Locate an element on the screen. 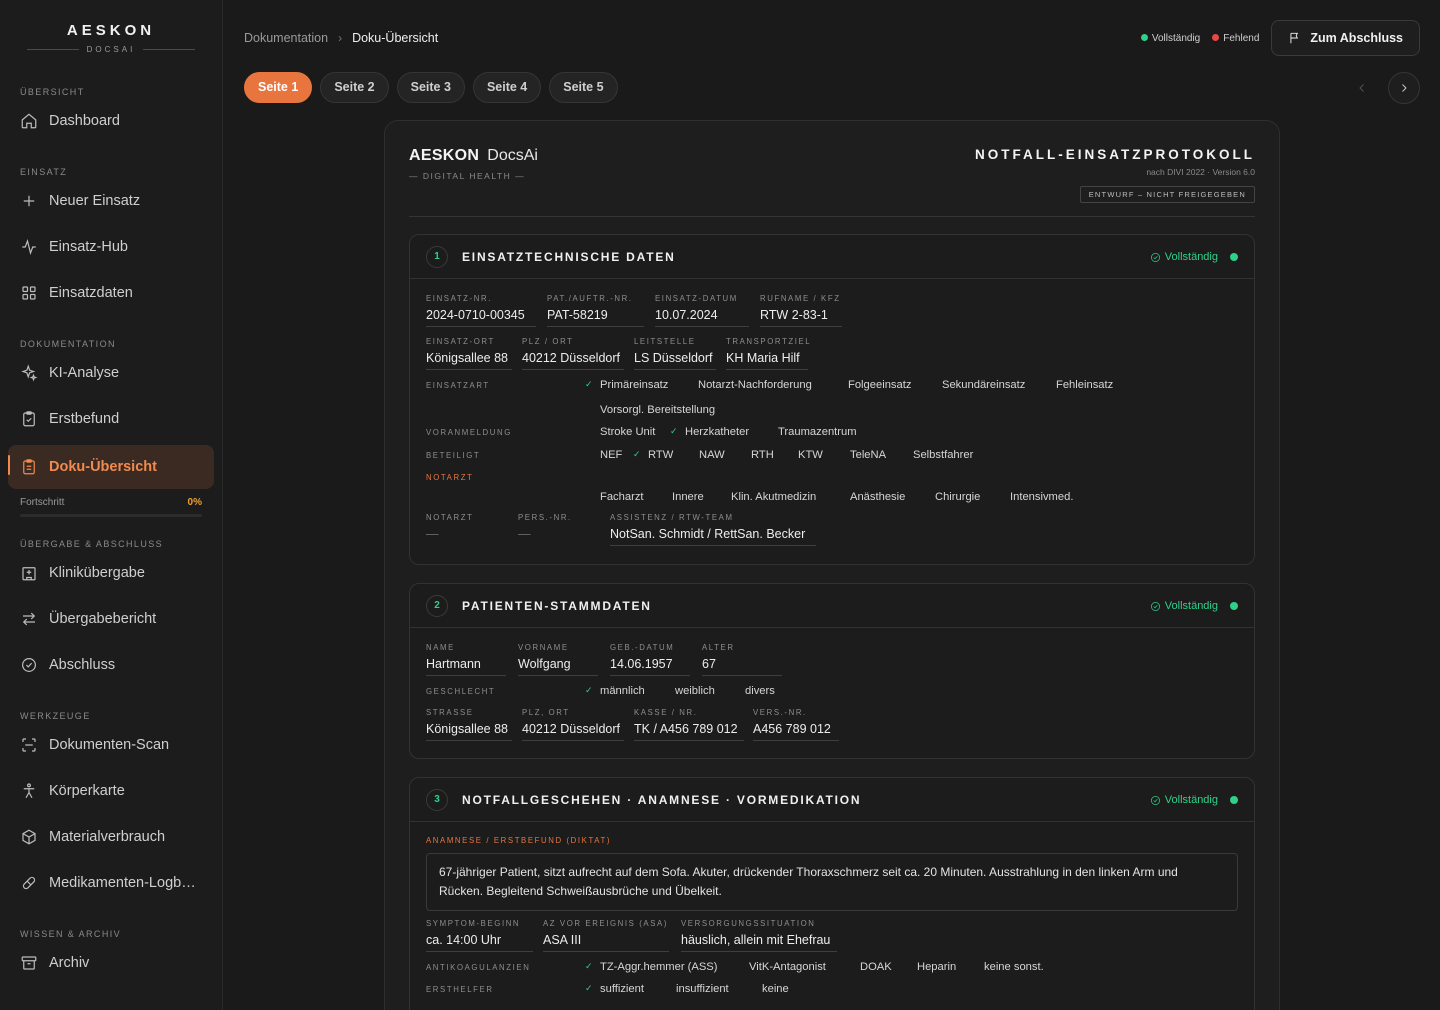 The width and height of the screenshot is (1440, 1010). strasse-field: Königsallee 88 is located at coordinates (469, 731).